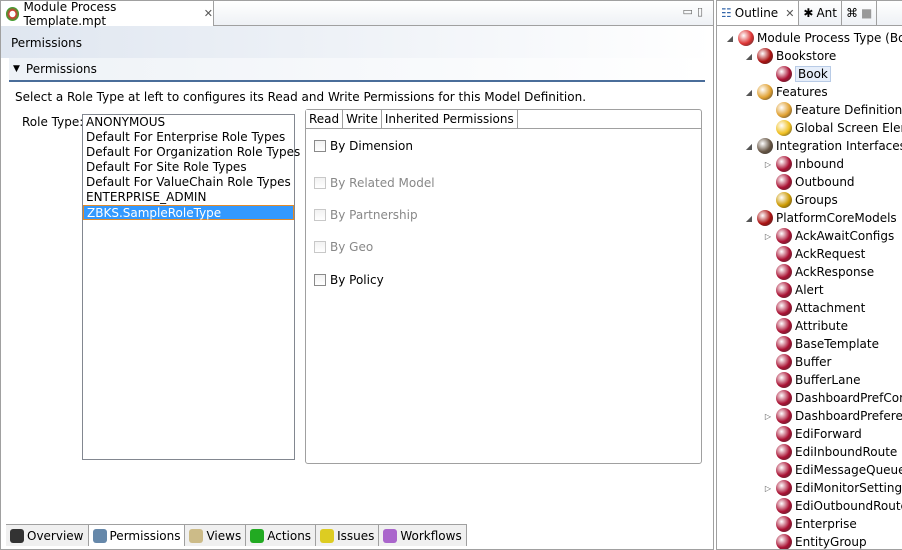 The height and width of the screenshot is (550, 902). I want to click on tree-item: Outbound, so click(809, 182).